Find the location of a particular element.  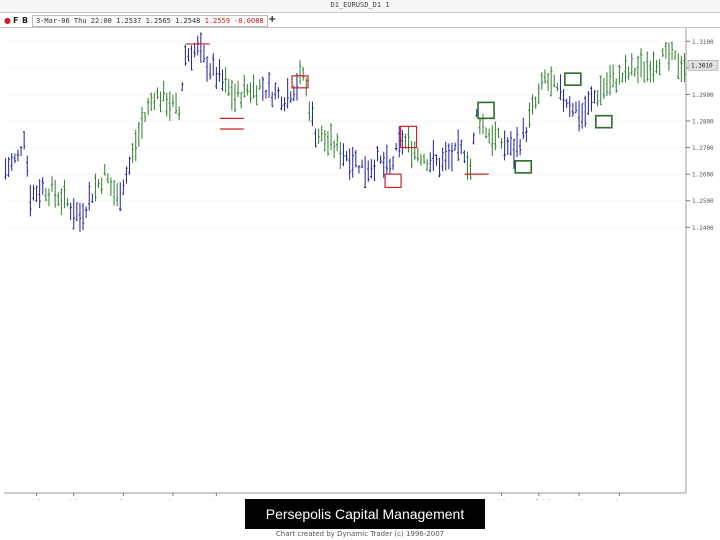

y-tick-label: 1.2500 is located at coordinates (703, 201).